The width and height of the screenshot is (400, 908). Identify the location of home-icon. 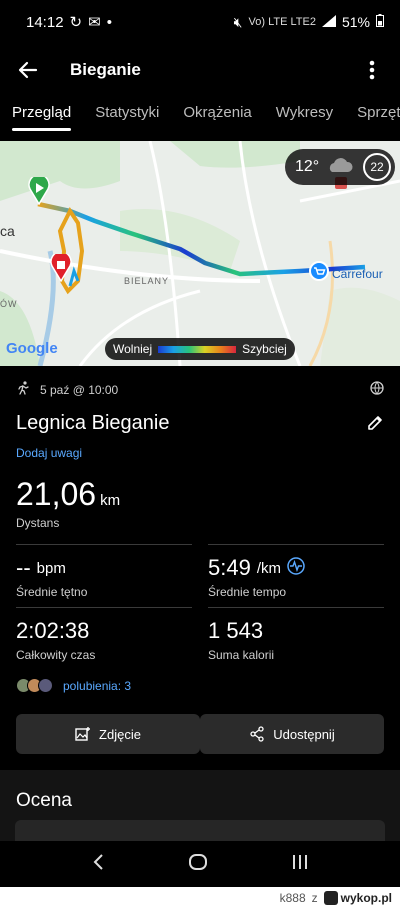
(197, 861).